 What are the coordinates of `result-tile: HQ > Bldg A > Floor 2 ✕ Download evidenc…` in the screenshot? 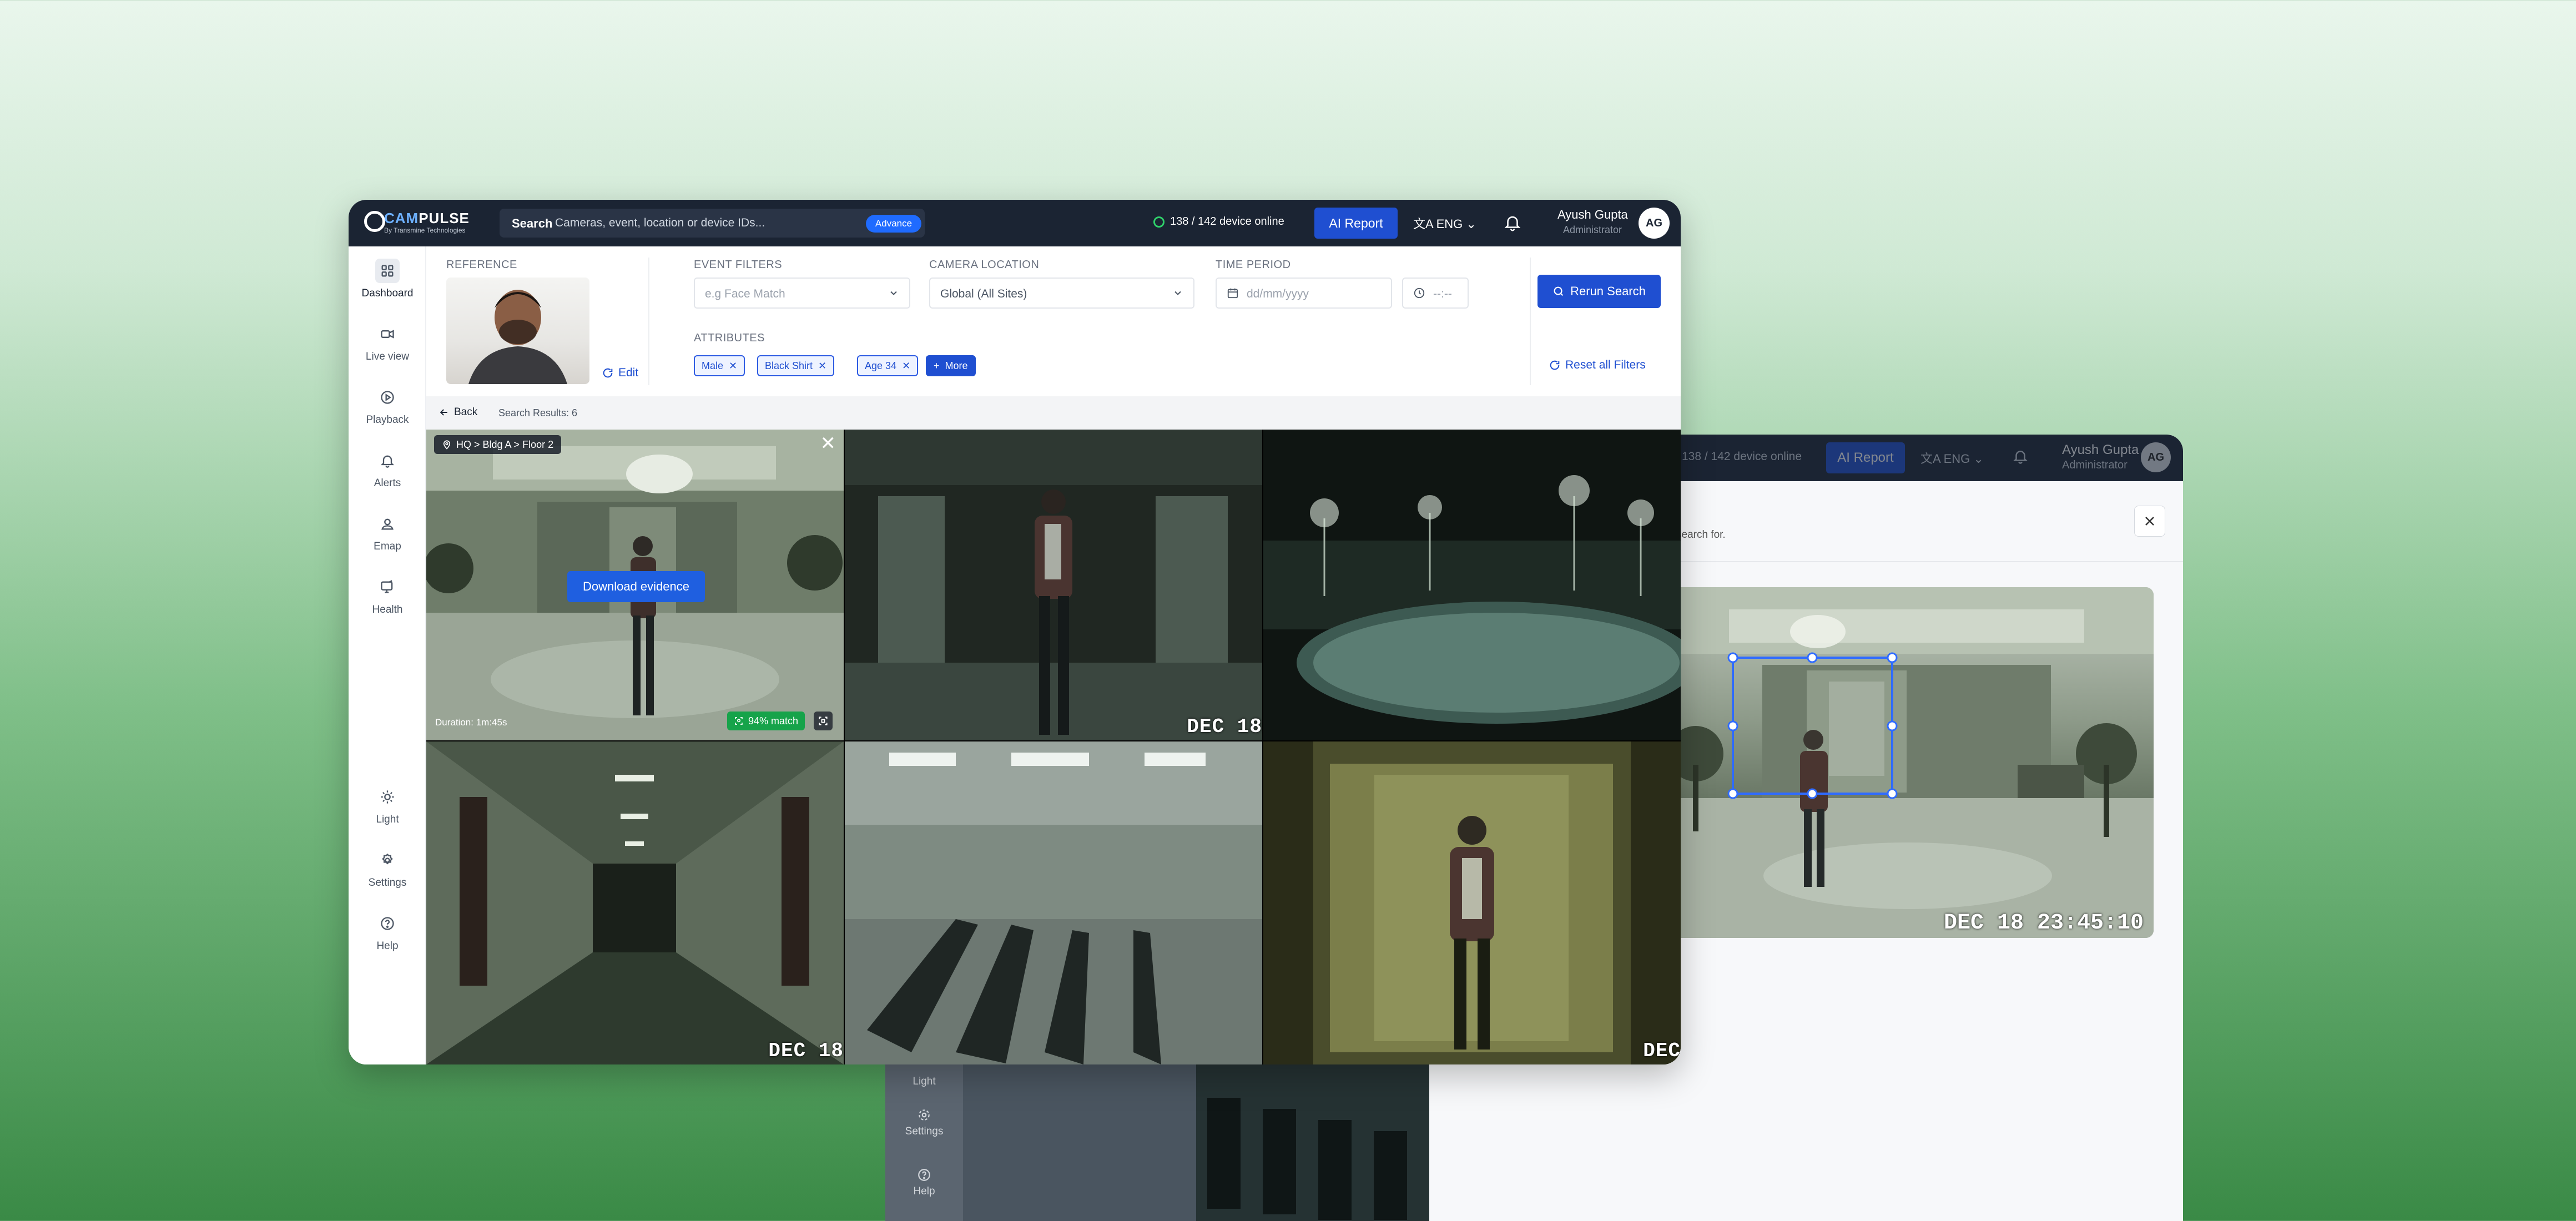 It's located at (635, 585).